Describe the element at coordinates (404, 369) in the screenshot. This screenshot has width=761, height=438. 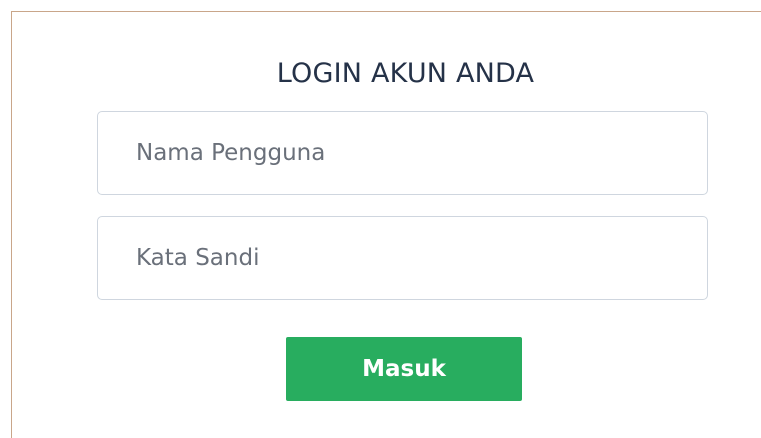
I see `login-submit-button: Masuk` at that location.